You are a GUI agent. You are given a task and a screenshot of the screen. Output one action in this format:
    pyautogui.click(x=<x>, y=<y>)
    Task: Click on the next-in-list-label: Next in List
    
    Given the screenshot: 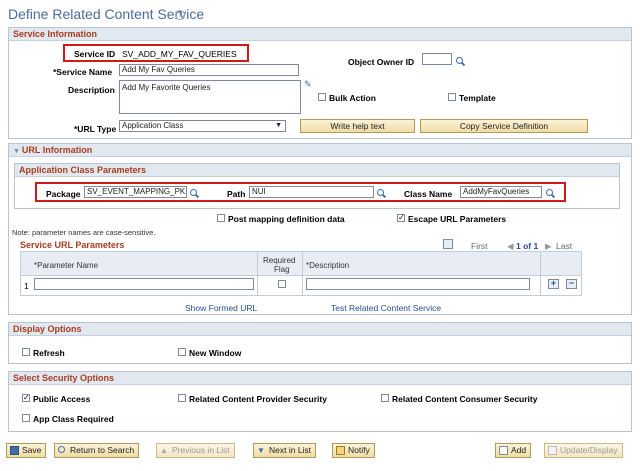 What is the action you would take?
    pyautogui.click(x=290, y=450)
    